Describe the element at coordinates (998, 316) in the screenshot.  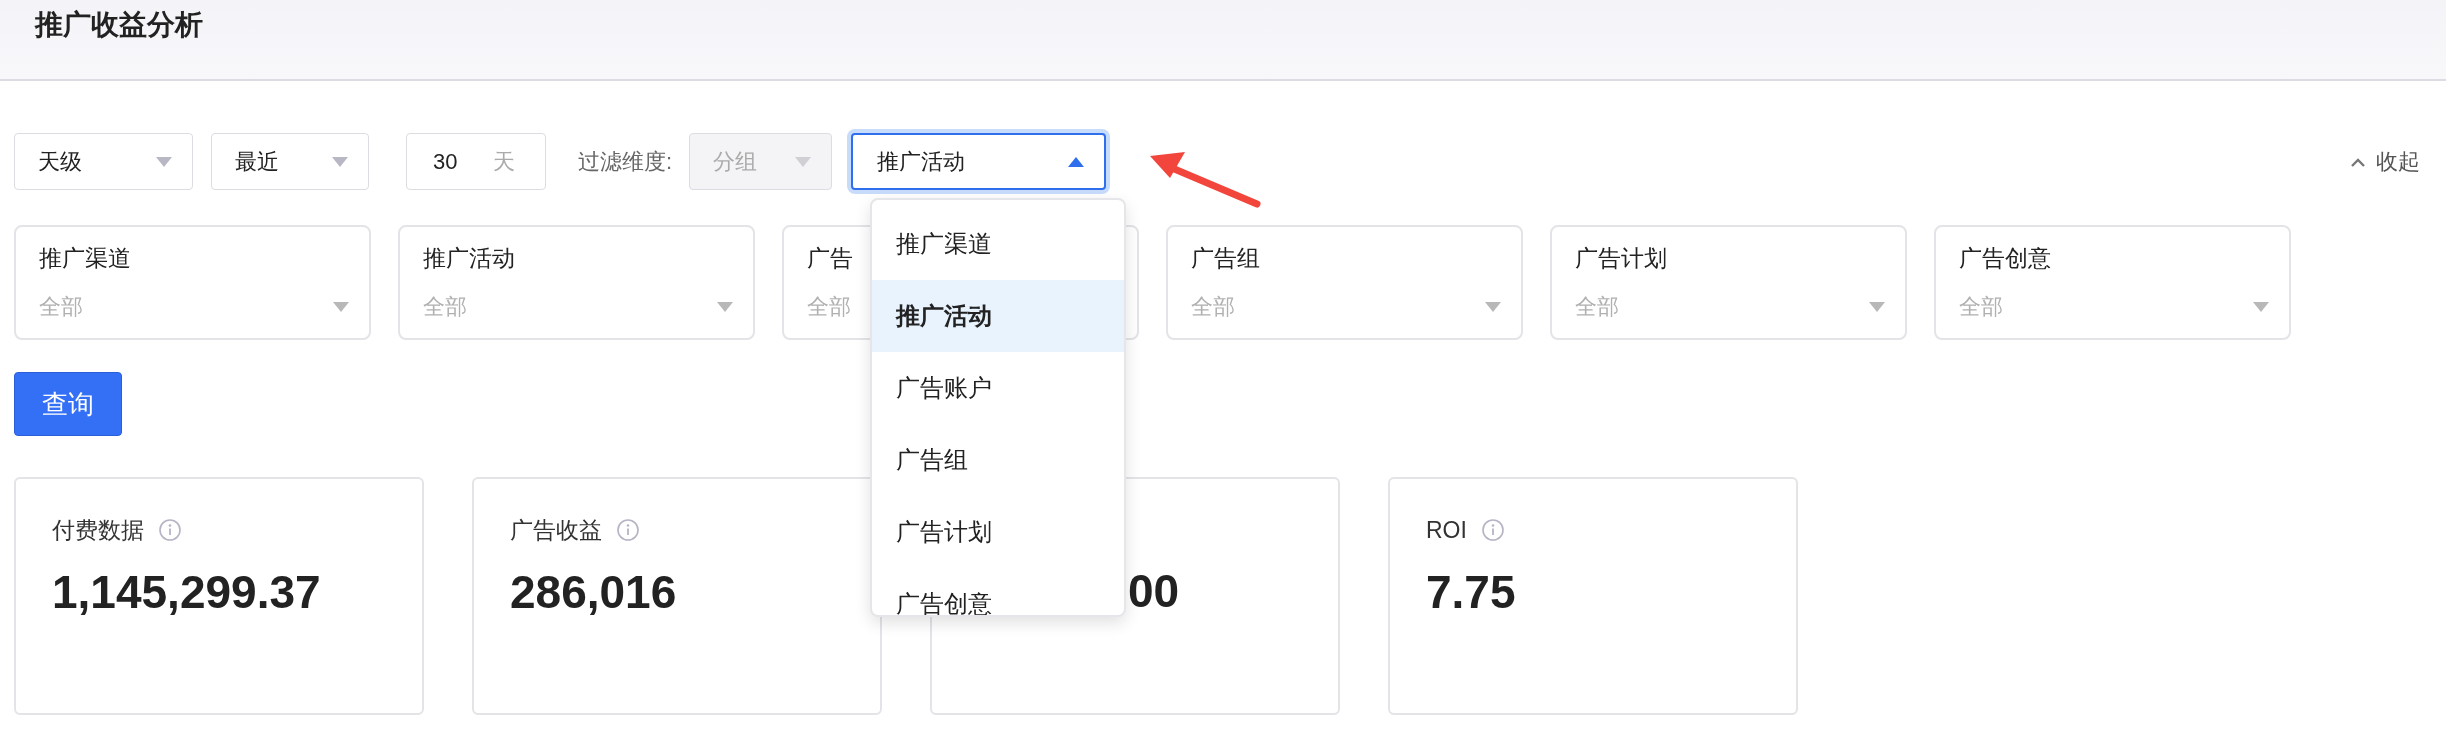
I see `menu-item: 推广活动` at that location.